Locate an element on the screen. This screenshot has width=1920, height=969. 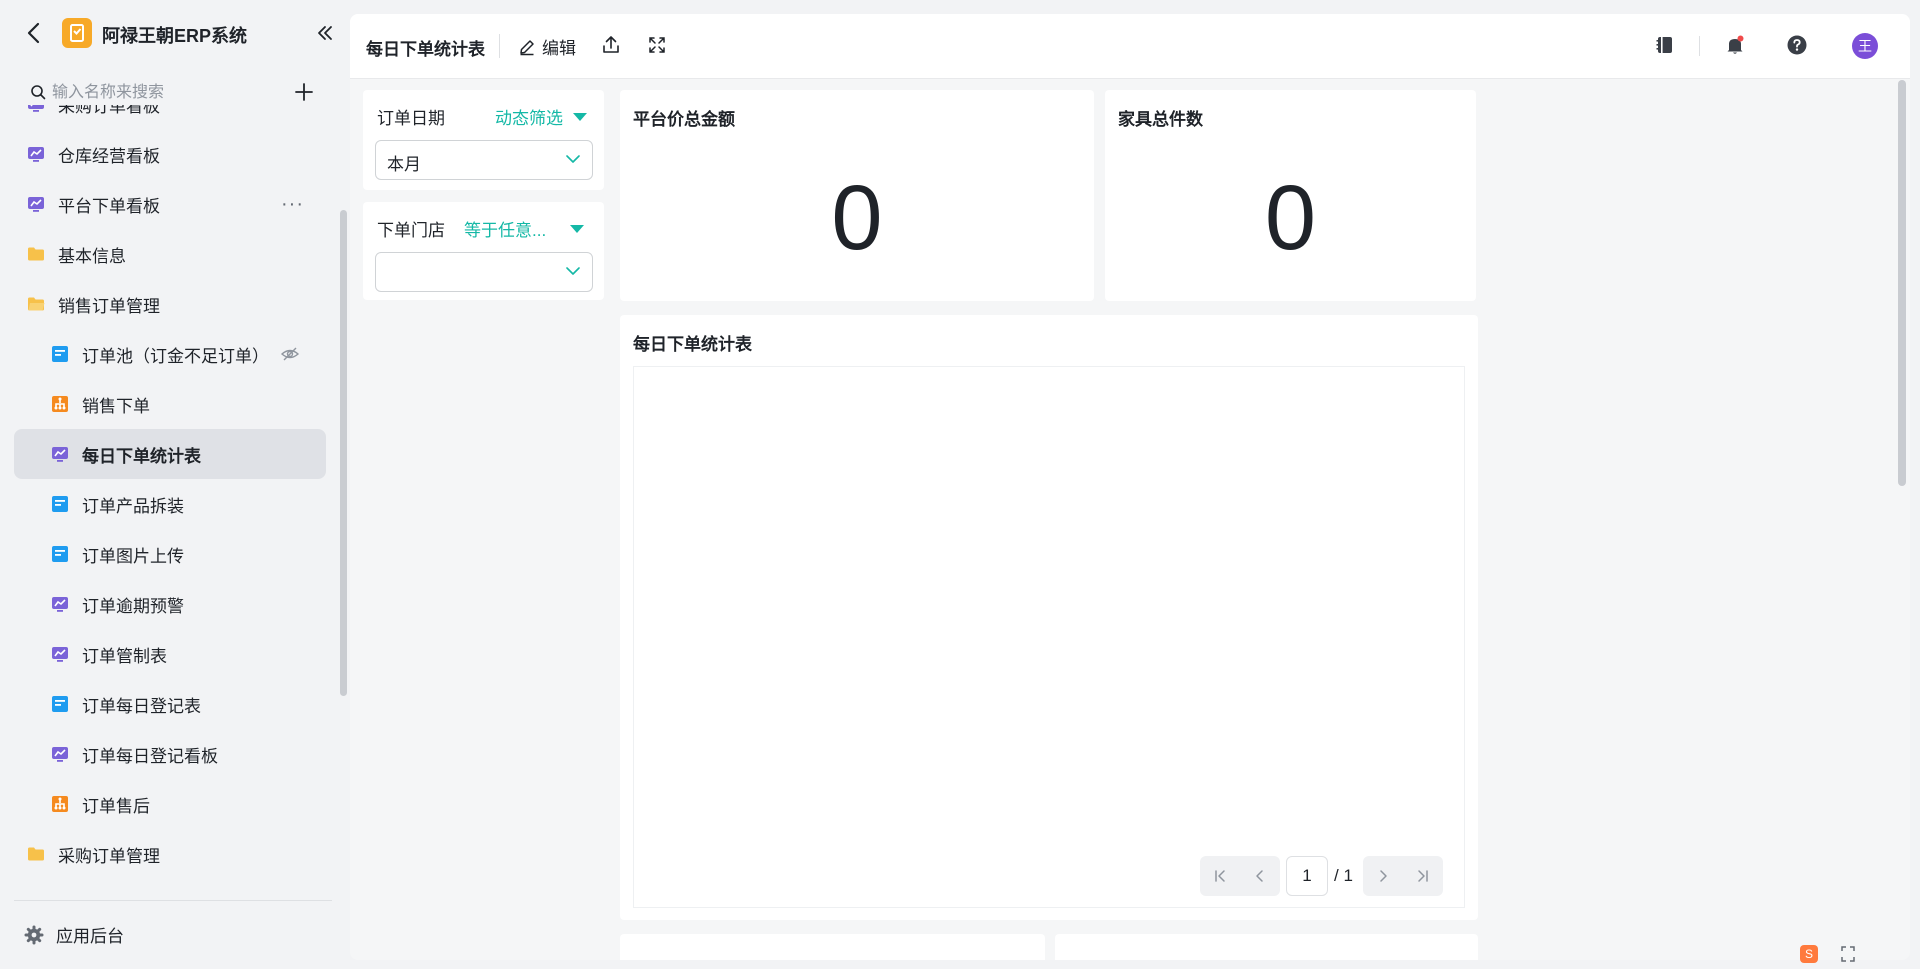
sidebar-item-label: 销售下单 is located at coordinates (116, 406).